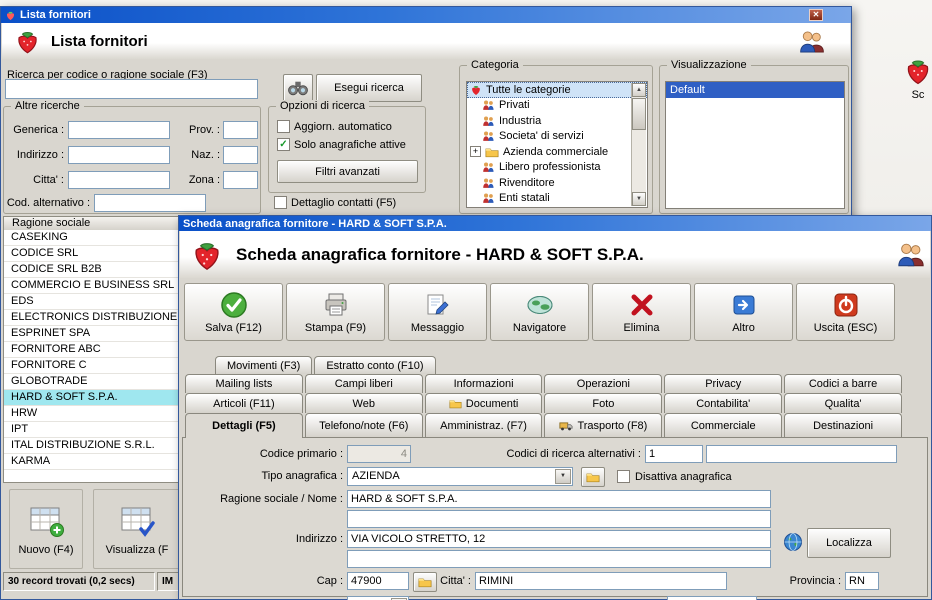 This screenshot has width=932, height=600. What do you see at coordinates (91, 446) in the screenshot?
I see `supplier-row: ITAL DISTRIBUZIONE S.R.L.` at bounding box center [91, 446].